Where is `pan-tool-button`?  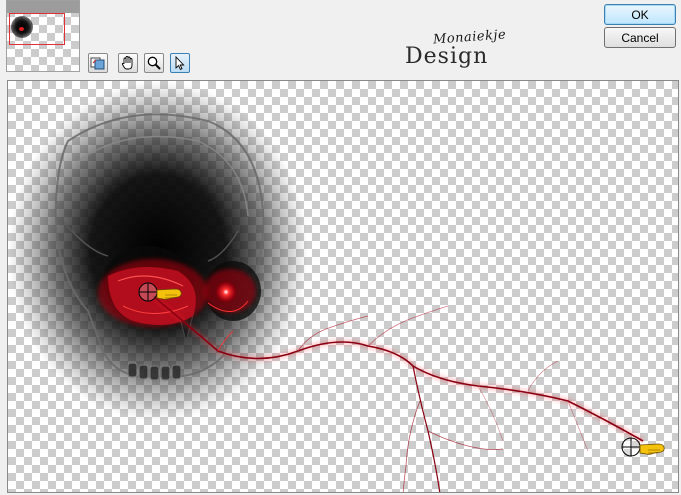
pan-tool-button is located at coordinates (128, 63).